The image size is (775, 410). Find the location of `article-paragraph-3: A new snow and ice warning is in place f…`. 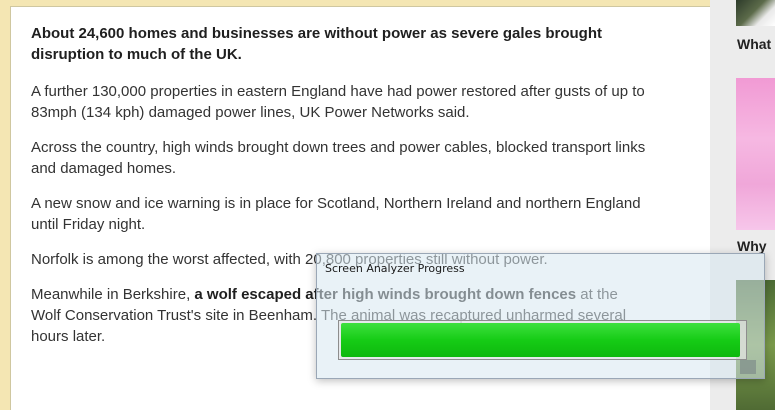

article-paragraph-3: A new snow and ice warning is in place f… is located at coordinates (336, 214).